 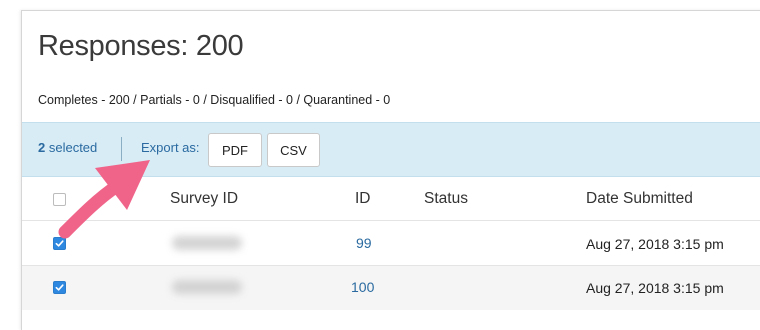 I want to click on export-pdf-button: PDF, so click(x=235, y=150).